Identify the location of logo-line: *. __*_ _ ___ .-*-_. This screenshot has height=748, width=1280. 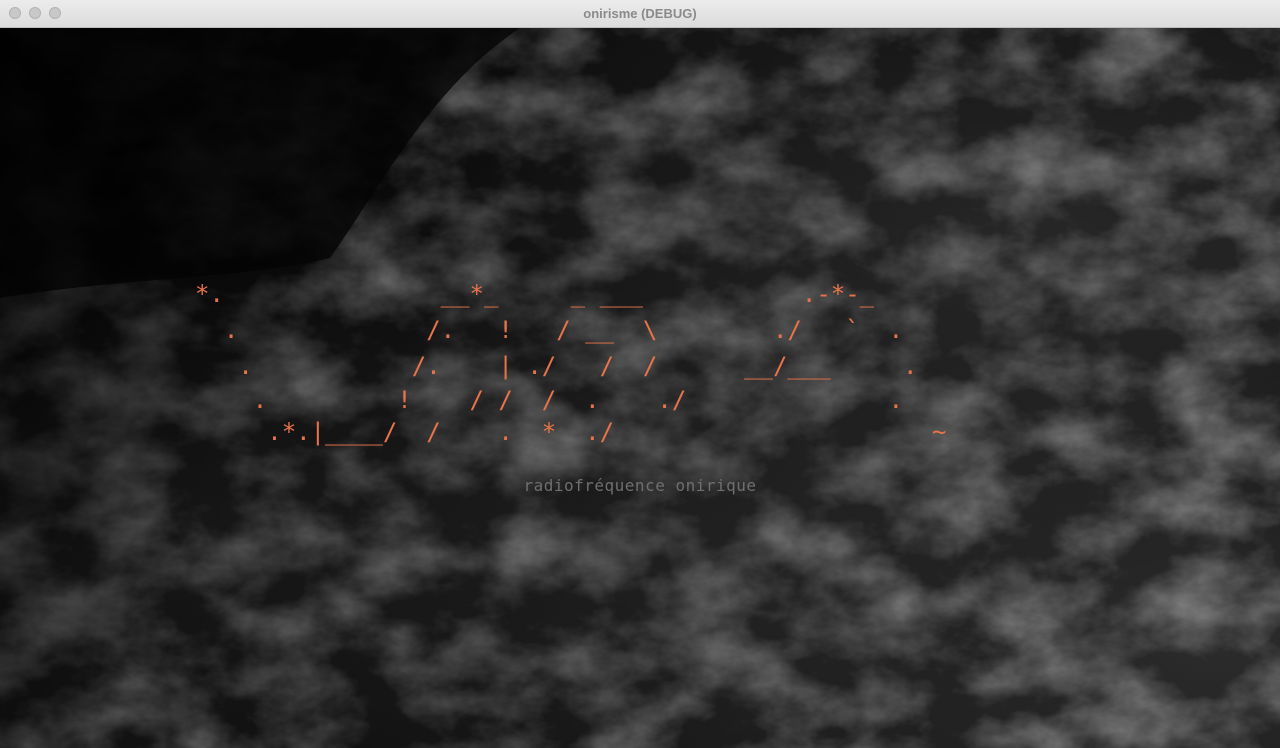
(535, 294).